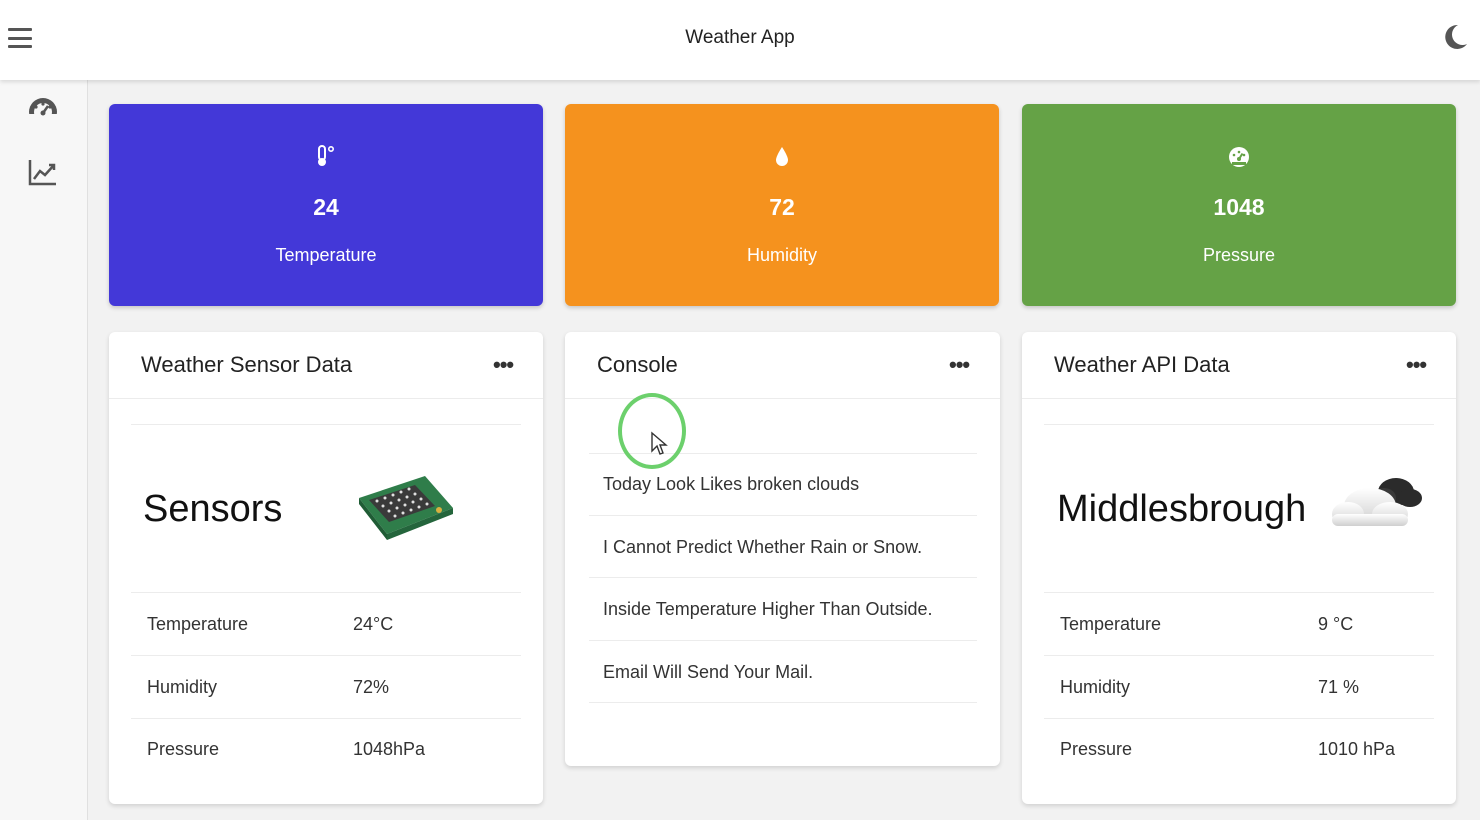 This screenshot has width=1480, height=820. I want to click on thermometer-icon, so click(326, 155).